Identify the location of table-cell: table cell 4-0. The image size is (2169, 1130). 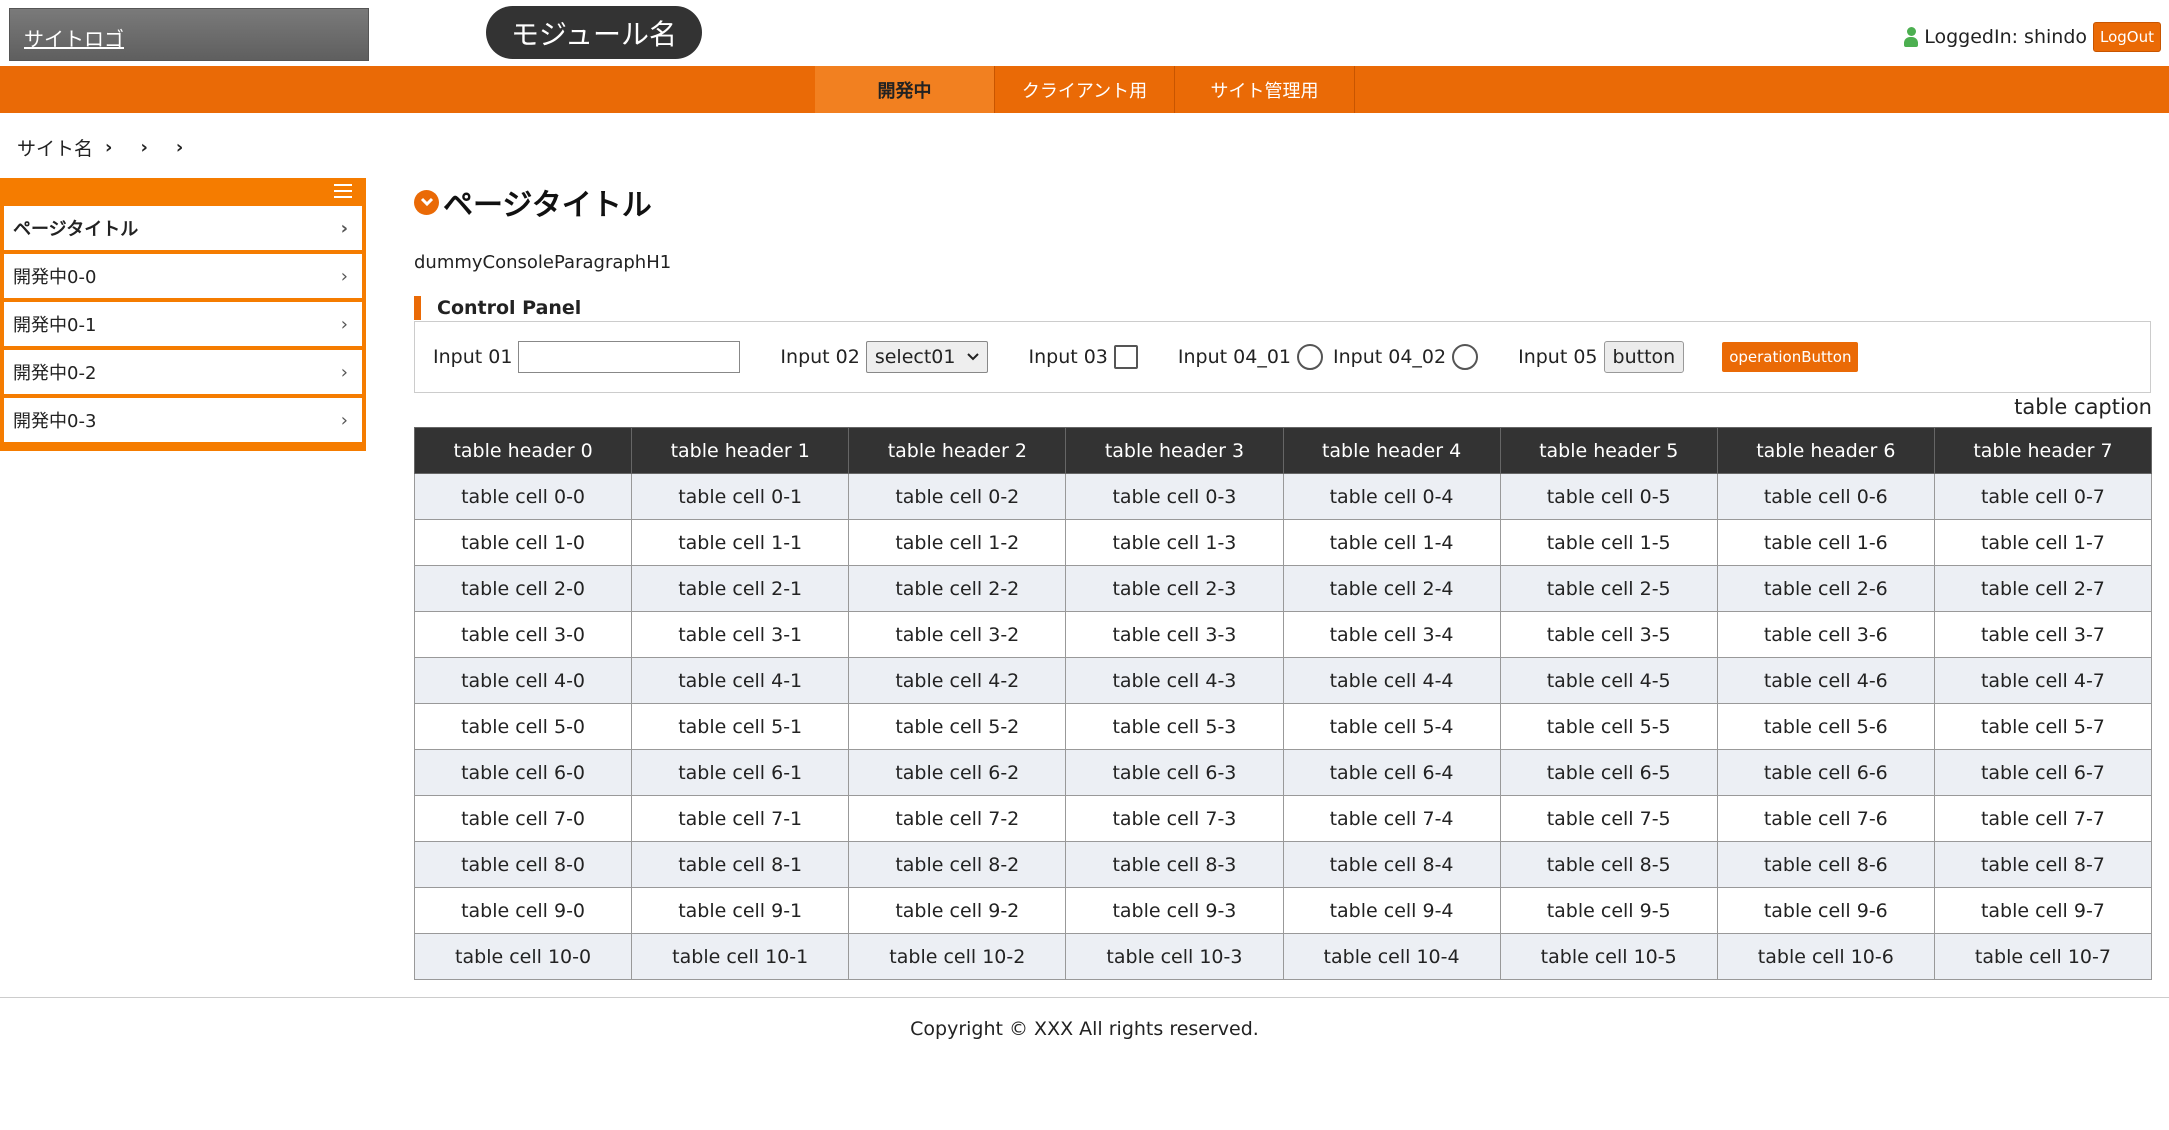
(523, 680).